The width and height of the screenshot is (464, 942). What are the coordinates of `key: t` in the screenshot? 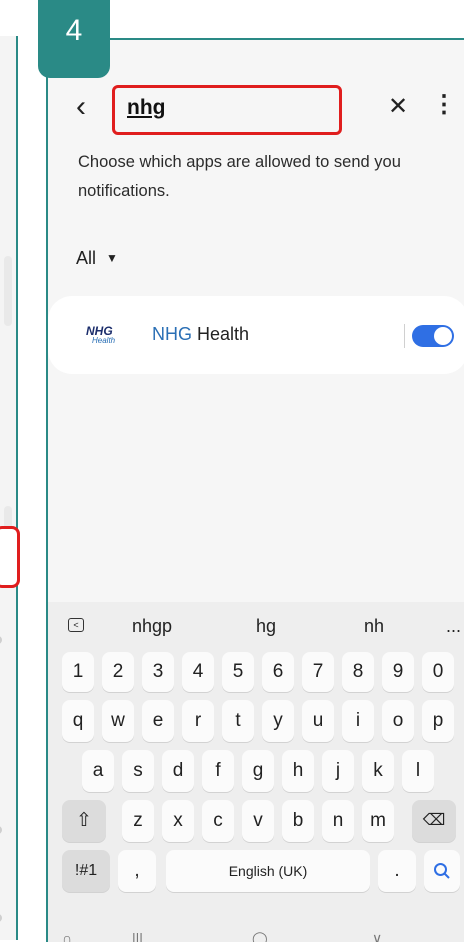 It's located at (238, 721).